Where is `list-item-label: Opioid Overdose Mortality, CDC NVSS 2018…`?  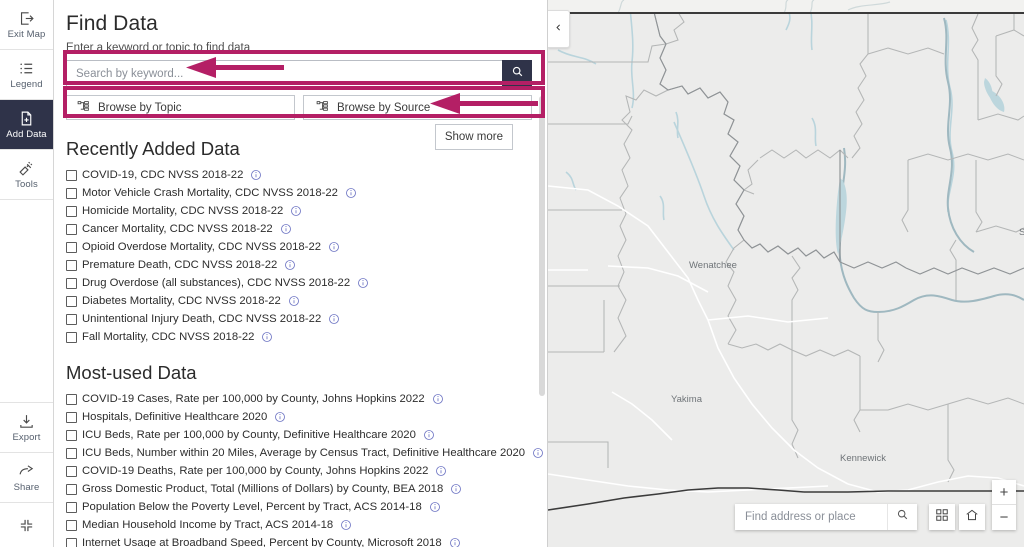
list-item-label: Opioid Overdose Mortality, CDC NVSS 2018… is located at coordinates (202, 246).